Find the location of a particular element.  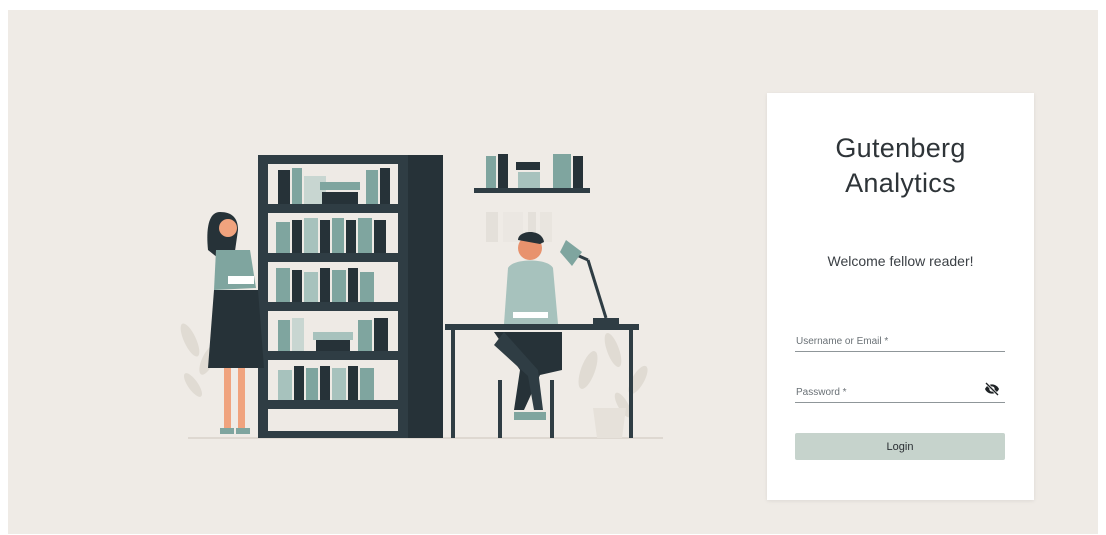

password-input is located at coordinates (900, 391).